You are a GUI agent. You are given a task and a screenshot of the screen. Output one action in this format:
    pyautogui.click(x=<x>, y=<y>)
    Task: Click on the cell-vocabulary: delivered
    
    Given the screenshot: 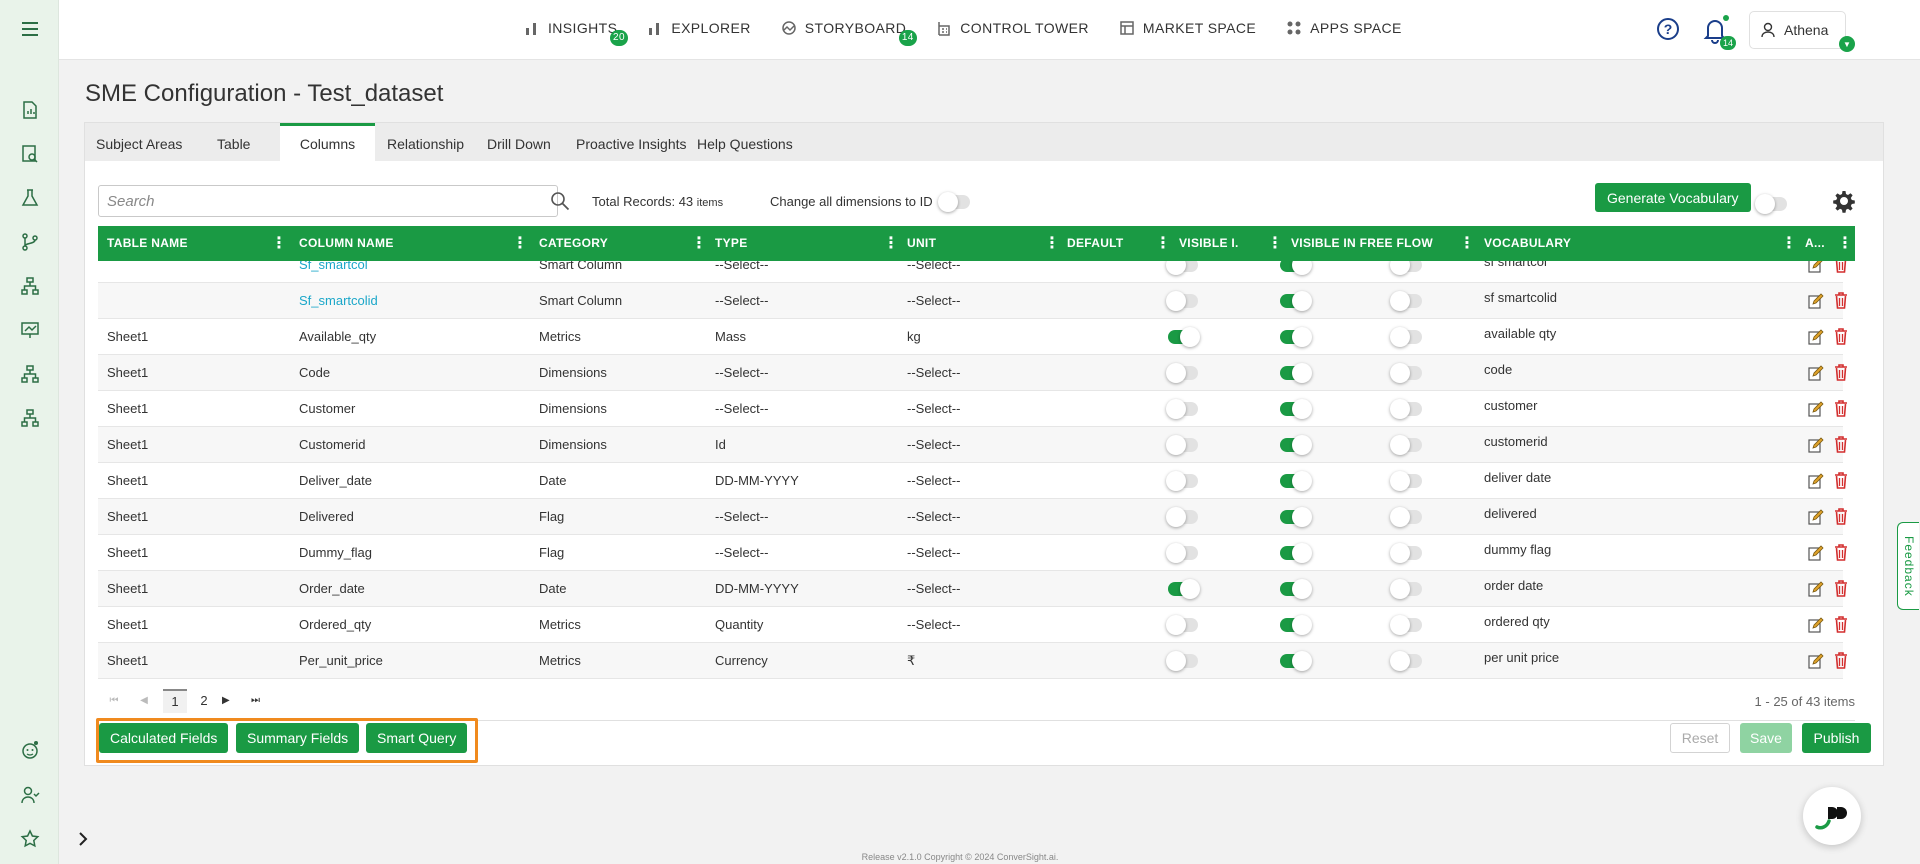 What is the action you would take?
    pyautogui.click(x=1510, y=517)
    